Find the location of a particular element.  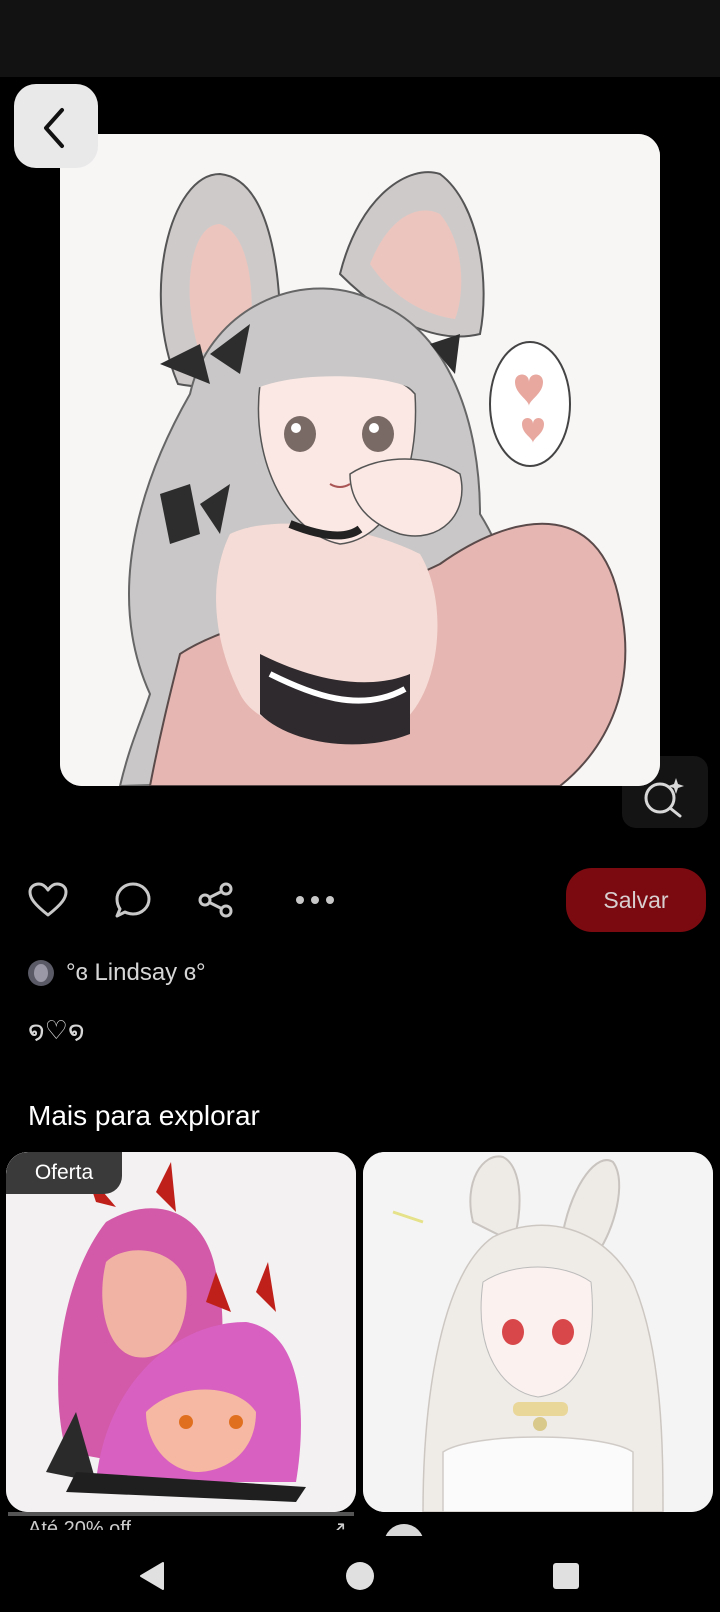

like-button is located at coordinates (48, 900).